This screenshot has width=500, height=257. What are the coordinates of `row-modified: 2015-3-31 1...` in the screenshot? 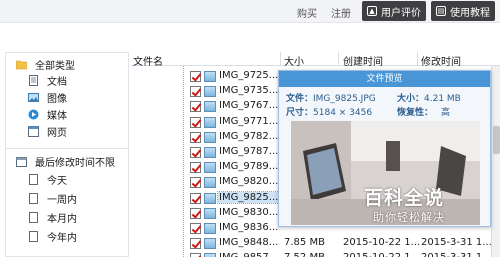 It's located at (456, 243).